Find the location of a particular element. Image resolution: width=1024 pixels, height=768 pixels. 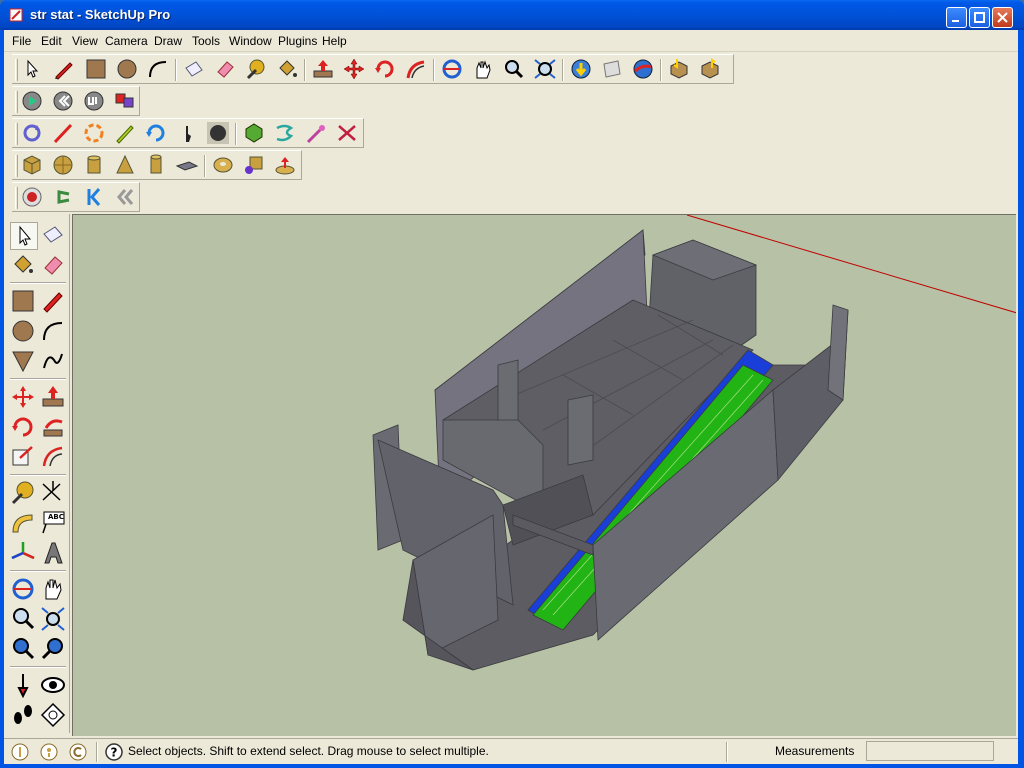

measurements-field is located at coordinates (930, 751).